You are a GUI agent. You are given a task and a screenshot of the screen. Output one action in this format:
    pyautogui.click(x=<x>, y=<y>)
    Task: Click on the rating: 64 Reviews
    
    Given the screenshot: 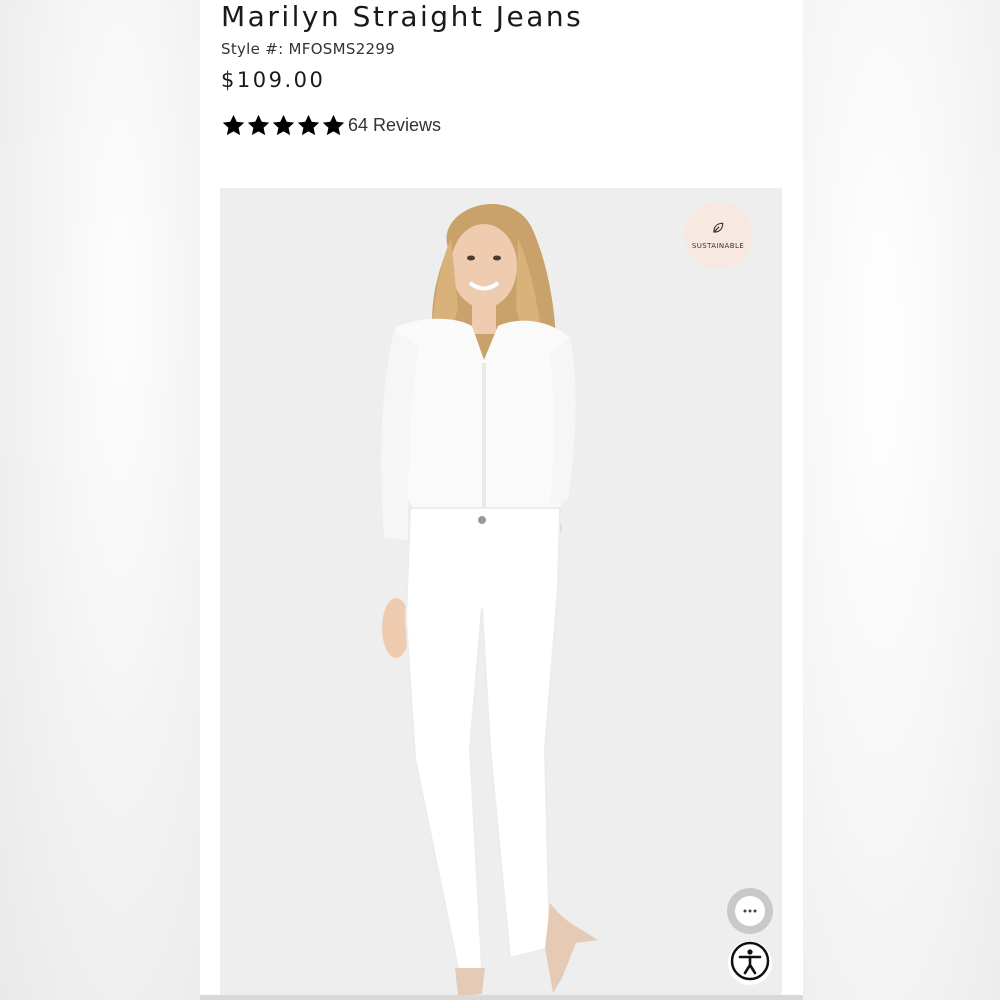 What is the action you would take?
    pyautogui.click(x=331, y=125)
    